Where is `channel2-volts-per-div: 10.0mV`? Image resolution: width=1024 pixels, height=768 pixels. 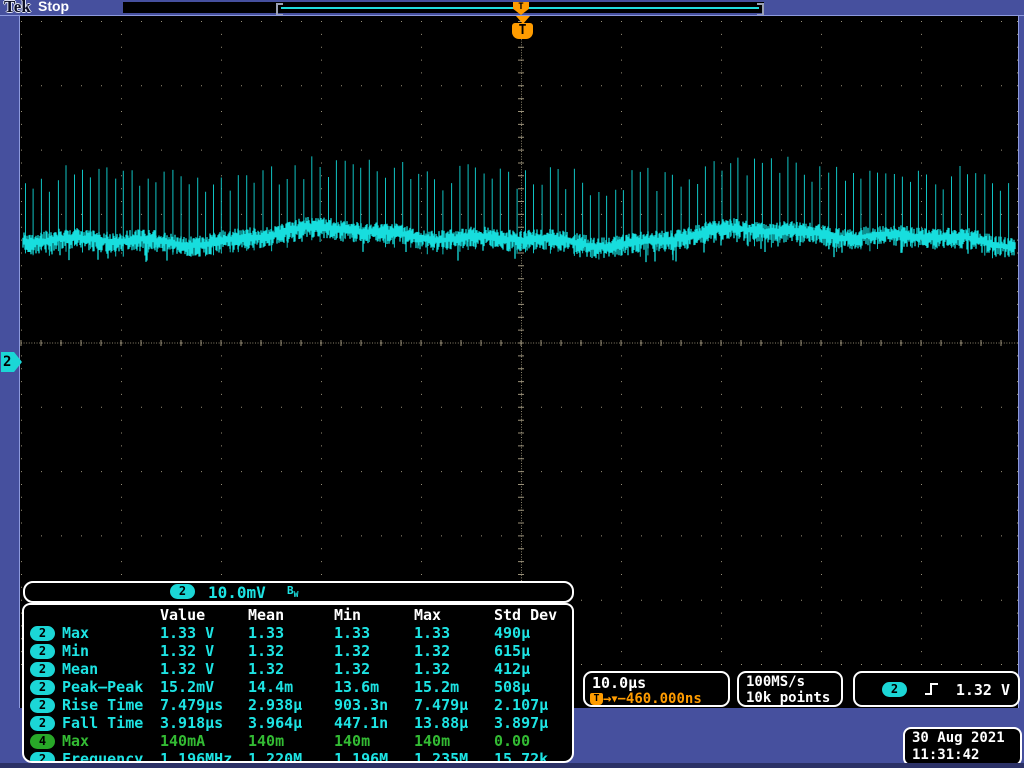
channel2-volts-per-div: 10.0mV is located at coordinates (237, 592).